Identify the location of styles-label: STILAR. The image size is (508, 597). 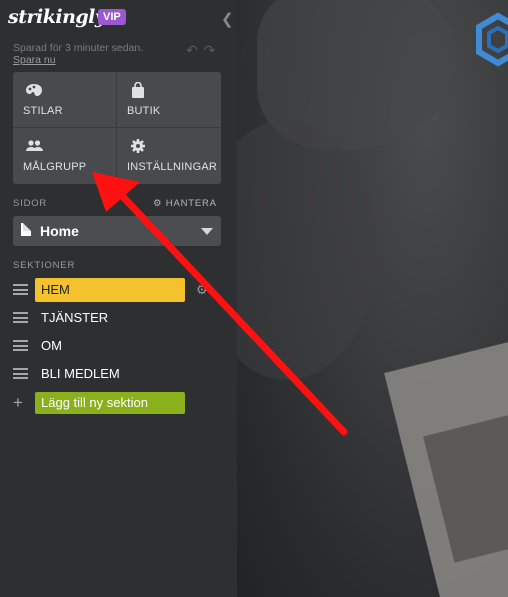
(43, 111).